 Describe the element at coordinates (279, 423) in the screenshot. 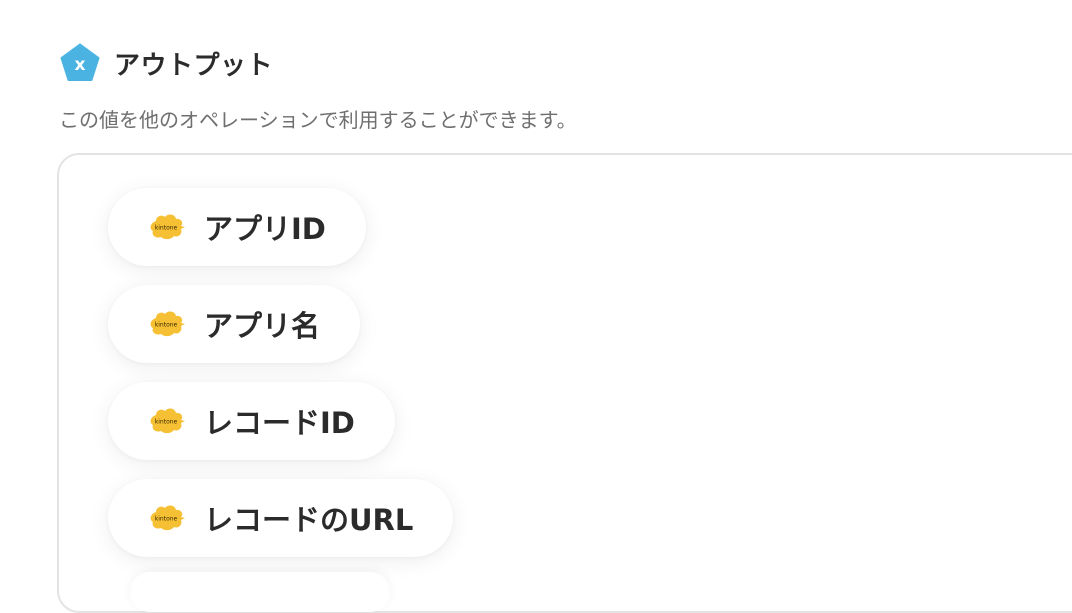

I see `output-label: レコードID` at that location.